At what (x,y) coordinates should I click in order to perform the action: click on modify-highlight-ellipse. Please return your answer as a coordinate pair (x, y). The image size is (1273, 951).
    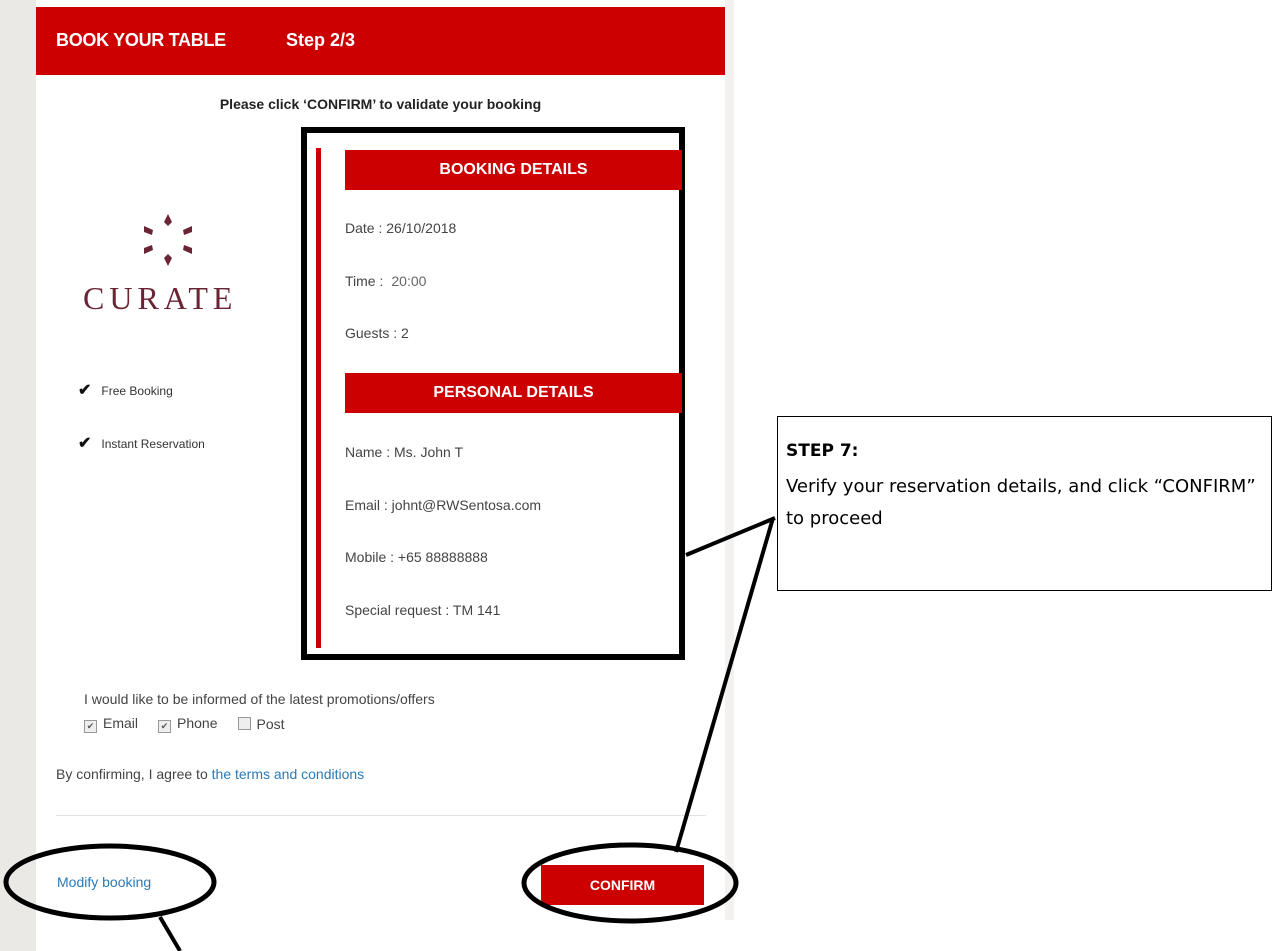
    Looking at the image, I should click on (110, 882).